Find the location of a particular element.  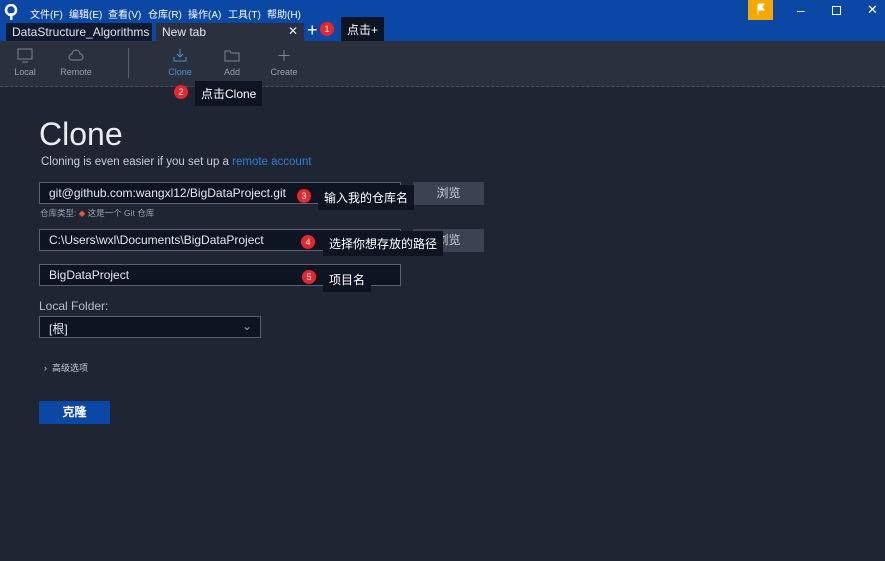

repo-type-label: 仓库类型: is located at coordinates (58, 213).